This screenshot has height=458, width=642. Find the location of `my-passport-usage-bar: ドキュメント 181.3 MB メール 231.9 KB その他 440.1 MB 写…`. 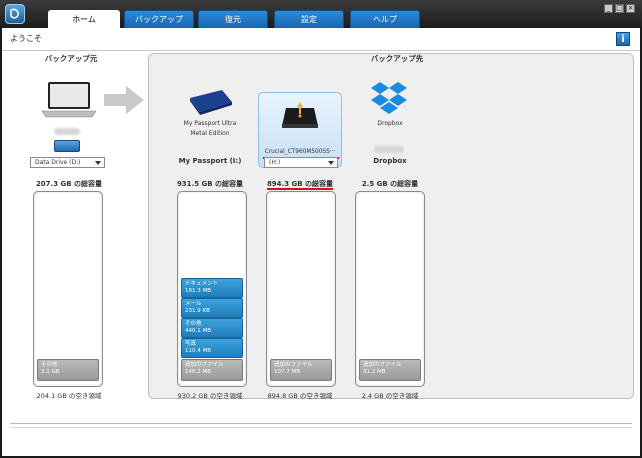

my-passport-usage-bar: ドキュメント 181.3 MB メール 231.9 KB その他 440.1 MB 写… is located at coordinates (212, 289).